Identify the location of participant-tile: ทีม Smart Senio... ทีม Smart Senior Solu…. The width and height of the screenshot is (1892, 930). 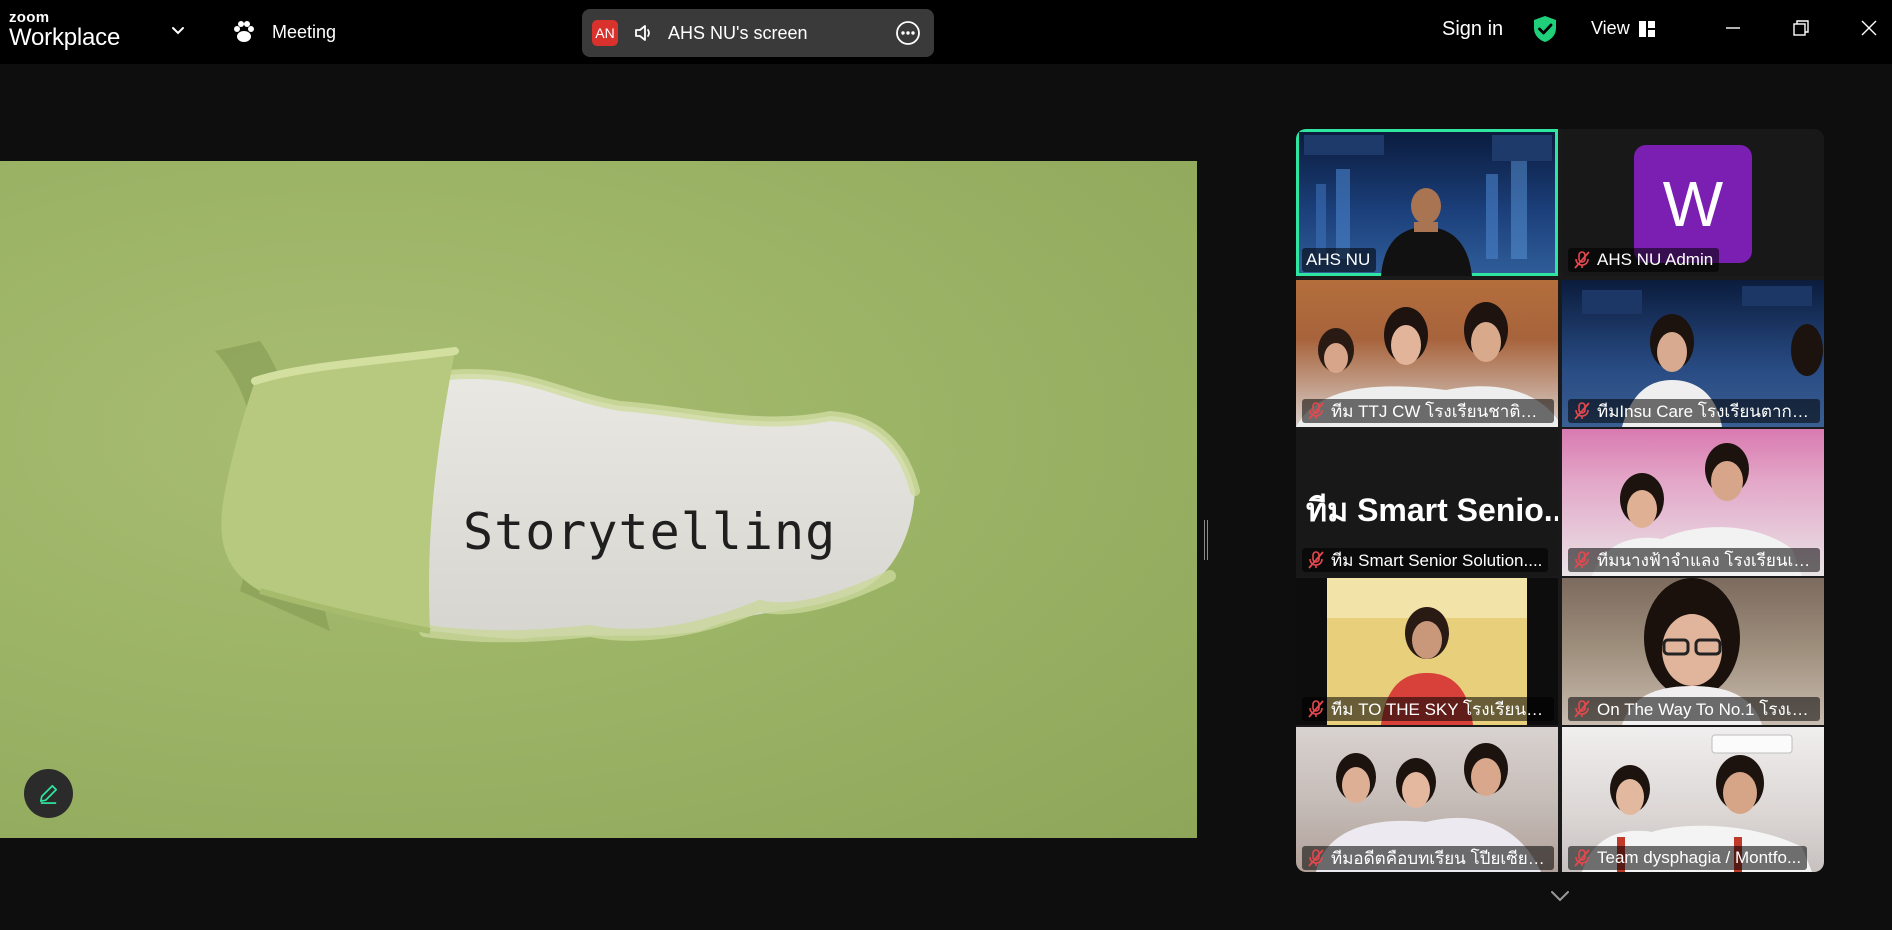
(1427, 502).